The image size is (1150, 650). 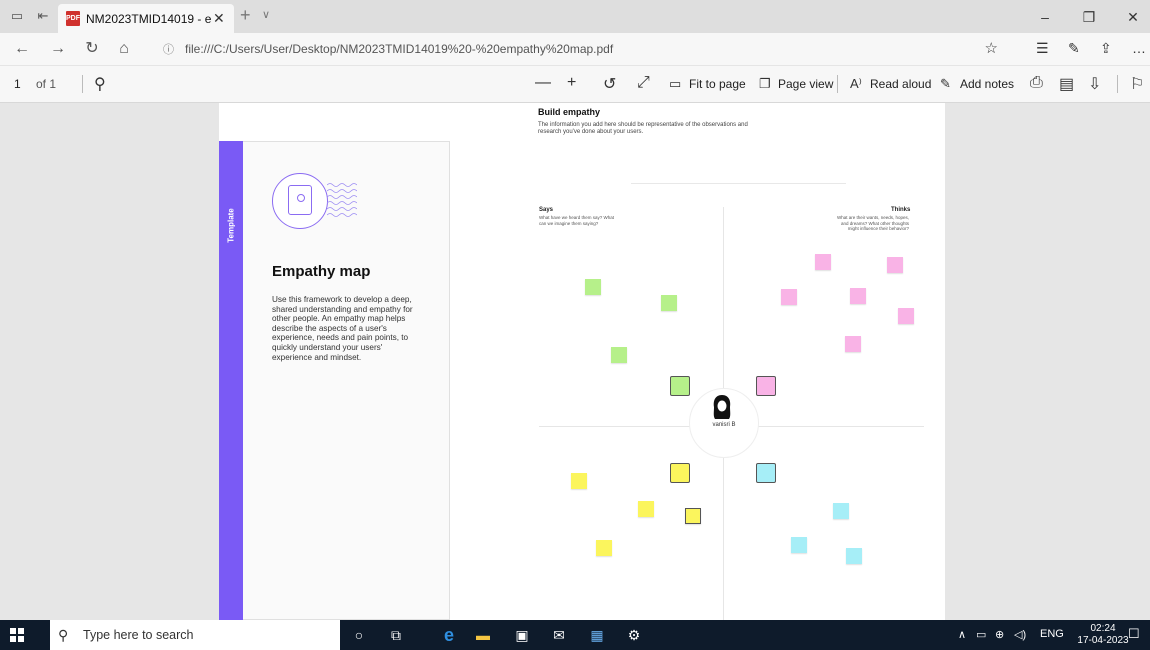 I want to click on home-icon: ⌂, so click(x=124, y=49).